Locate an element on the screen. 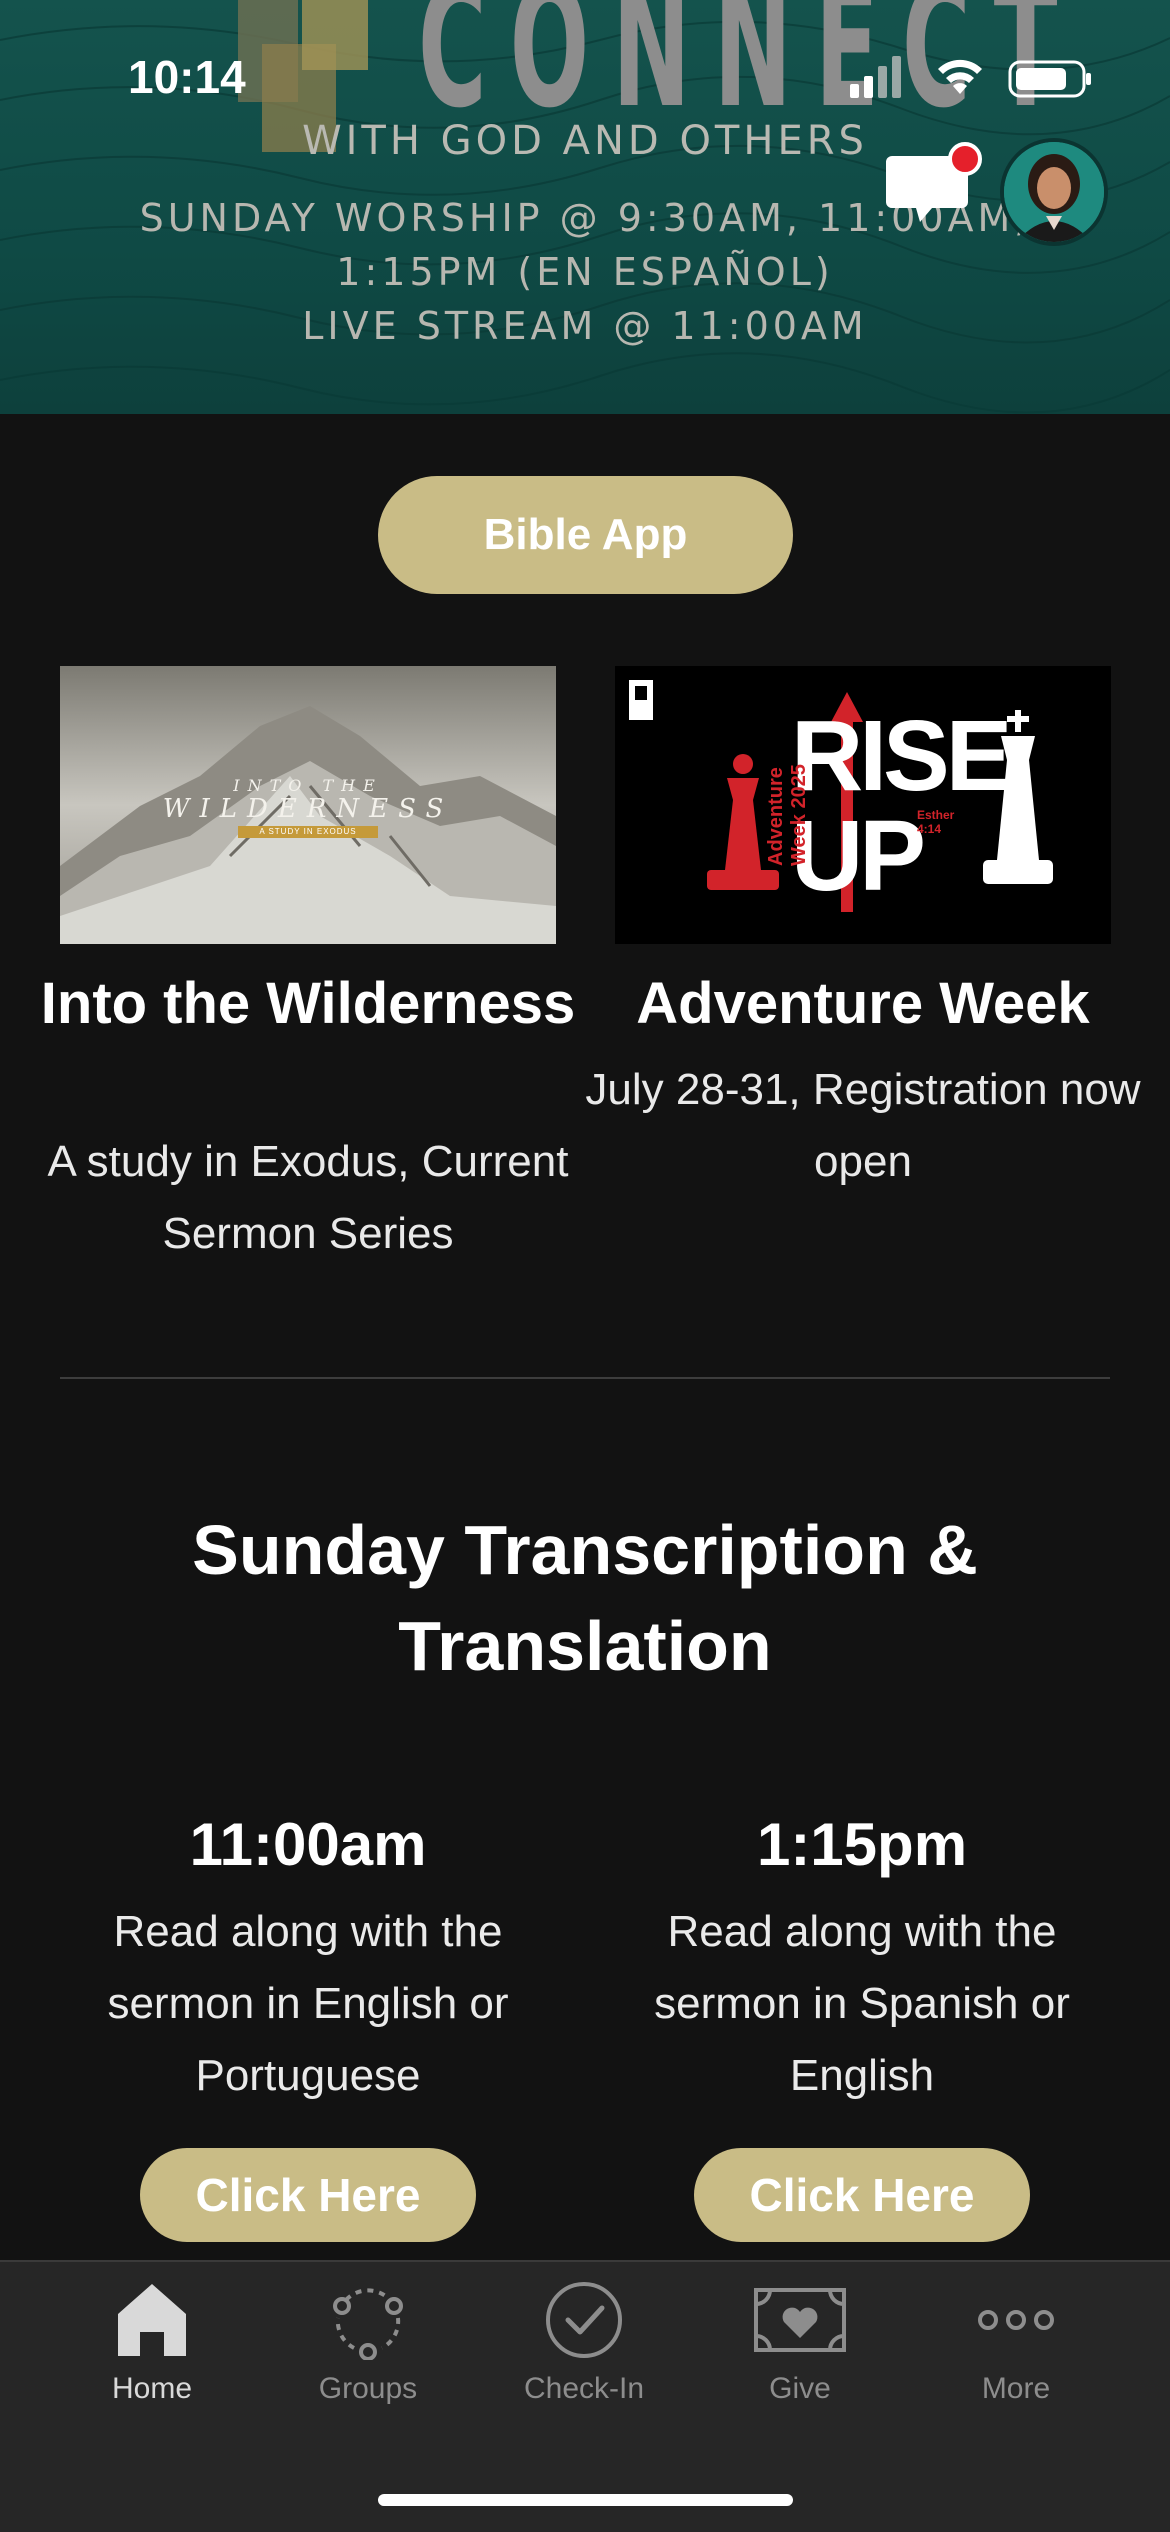  tab-check-in-label: Check-In is located at coordinates (584, 2388).